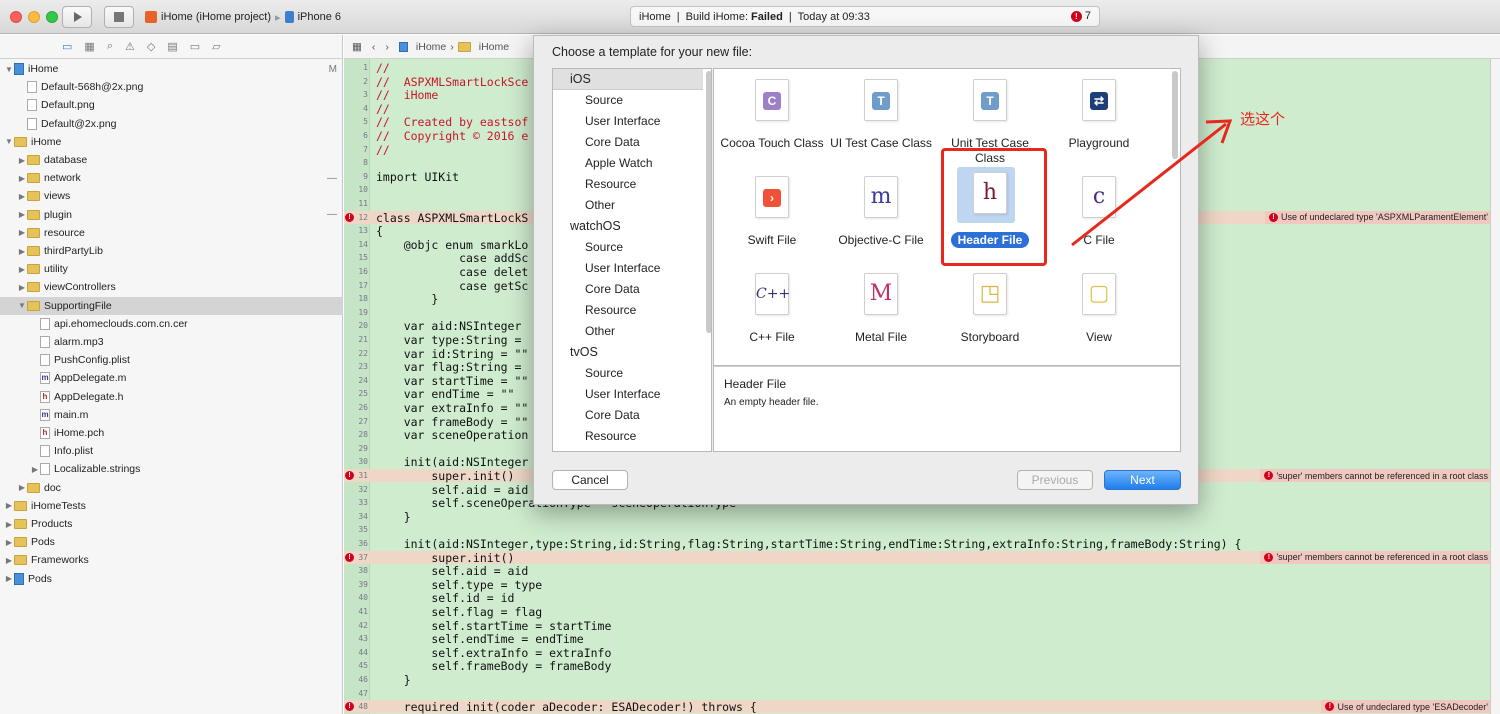 This screenshot has height=714, width=1500. What do you see at coordinates (708, 202) in the screenshot?
I see `category-scrollbar` at bounding box center [708, 202].